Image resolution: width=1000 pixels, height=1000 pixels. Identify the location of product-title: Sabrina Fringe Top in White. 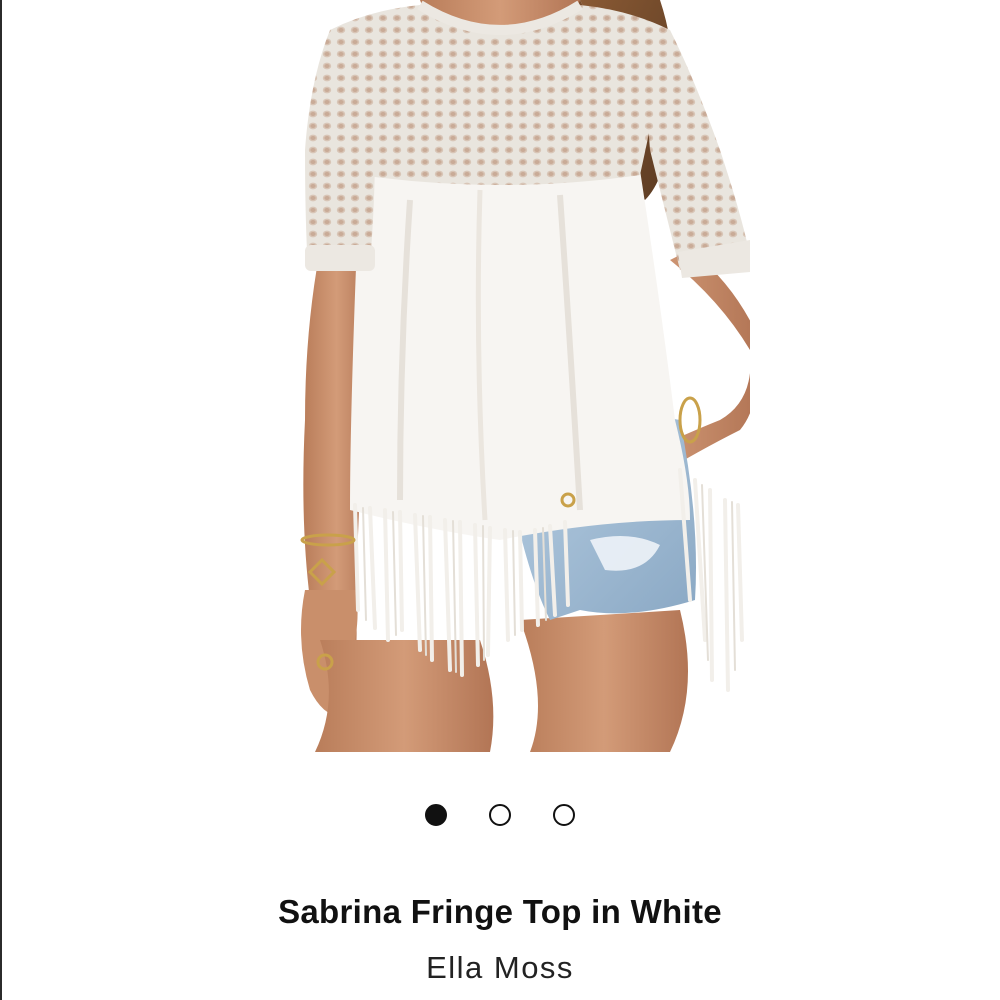
(500, 911).